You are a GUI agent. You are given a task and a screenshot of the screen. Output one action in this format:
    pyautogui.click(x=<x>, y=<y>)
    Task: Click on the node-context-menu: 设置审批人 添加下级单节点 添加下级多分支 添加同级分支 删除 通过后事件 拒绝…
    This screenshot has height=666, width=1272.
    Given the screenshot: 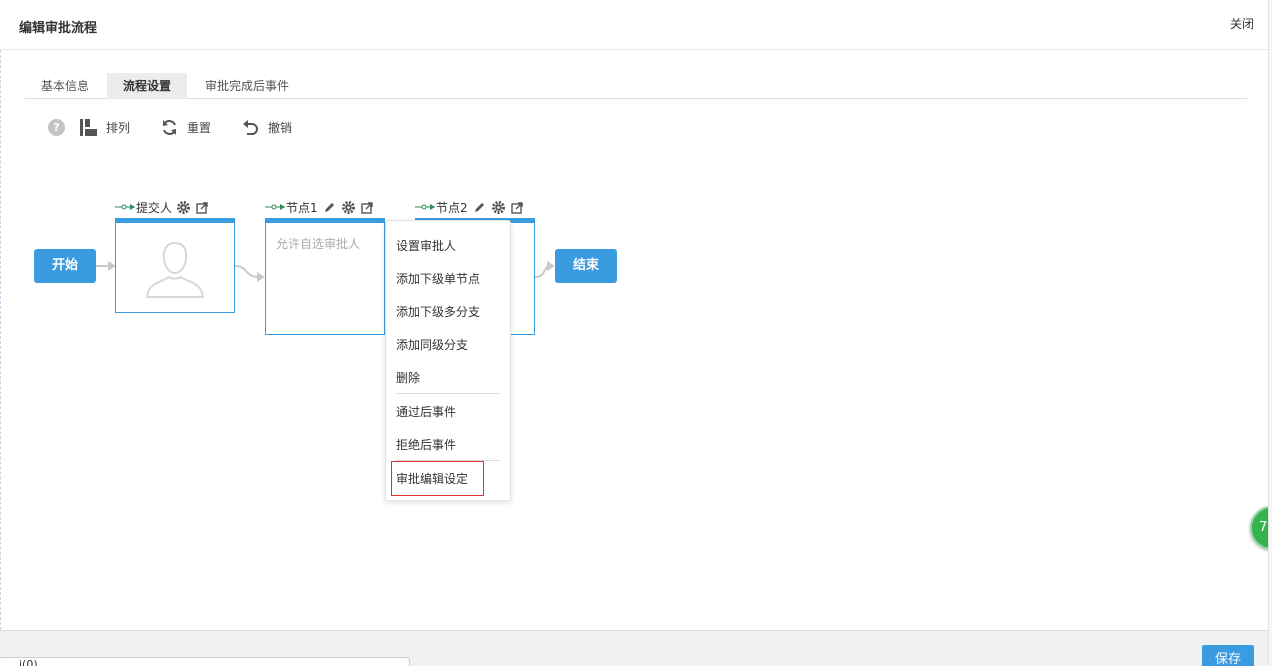 What is the action you would take?
    pyautogui.click(x=448, y=360)
    